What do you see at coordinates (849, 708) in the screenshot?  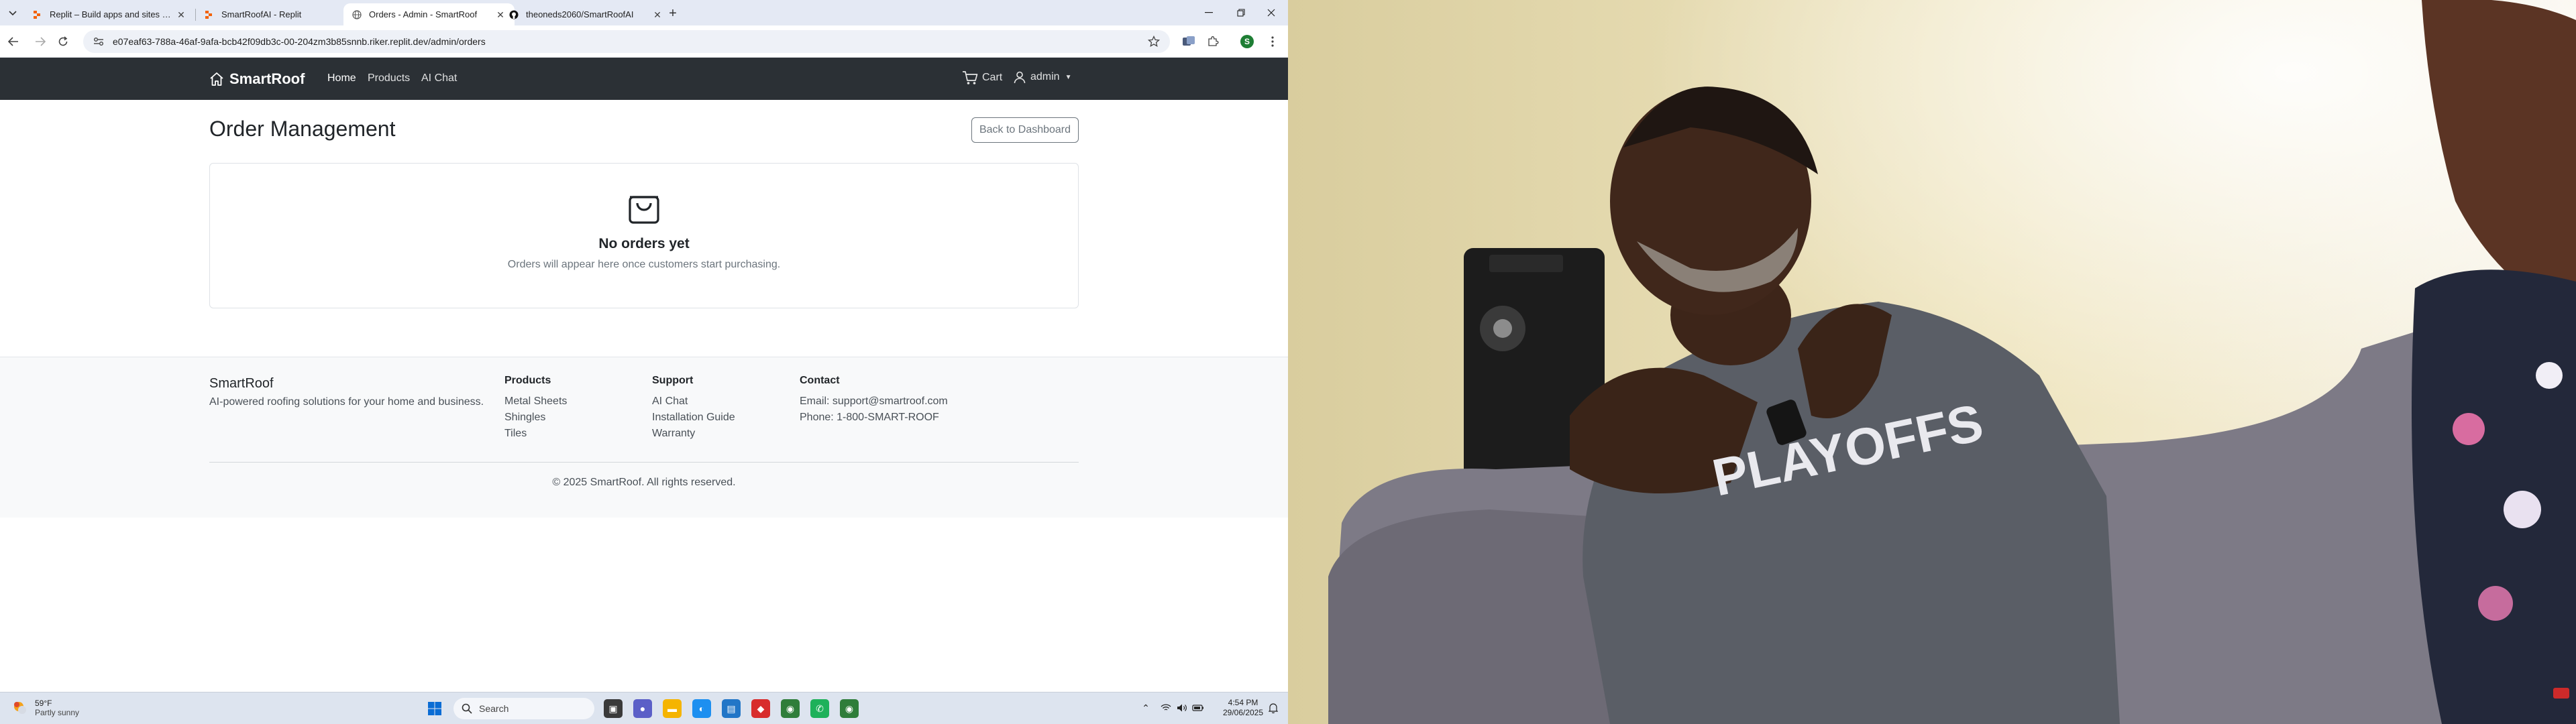 I see `chrome-profile-icon: ◉` at bounding box center [849, 708].